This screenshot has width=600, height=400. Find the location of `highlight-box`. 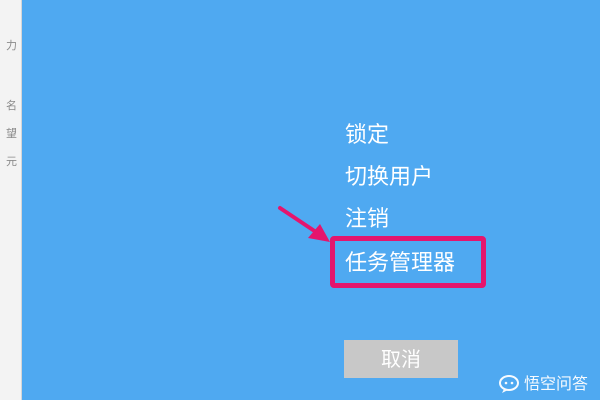

highlight-box is located at coordinates (408, 262).